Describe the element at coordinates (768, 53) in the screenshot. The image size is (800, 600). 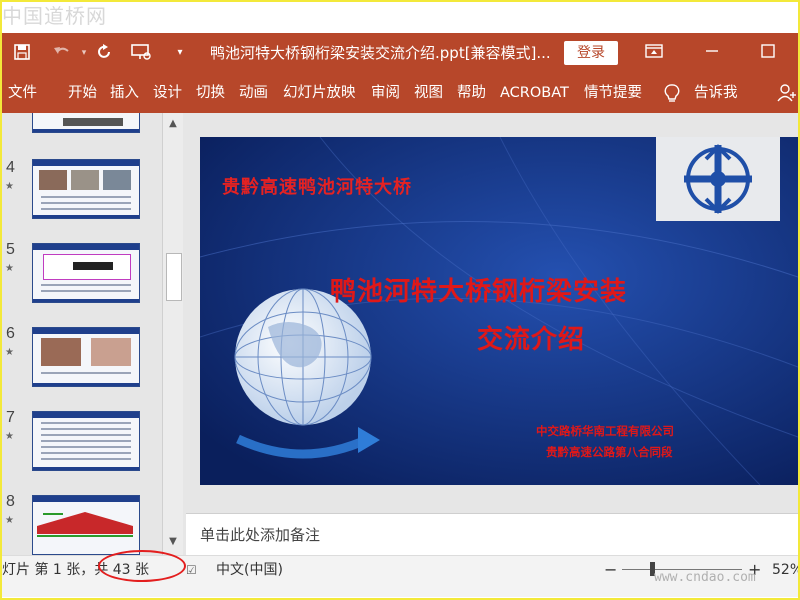
I see `maximize-icon` at that location.